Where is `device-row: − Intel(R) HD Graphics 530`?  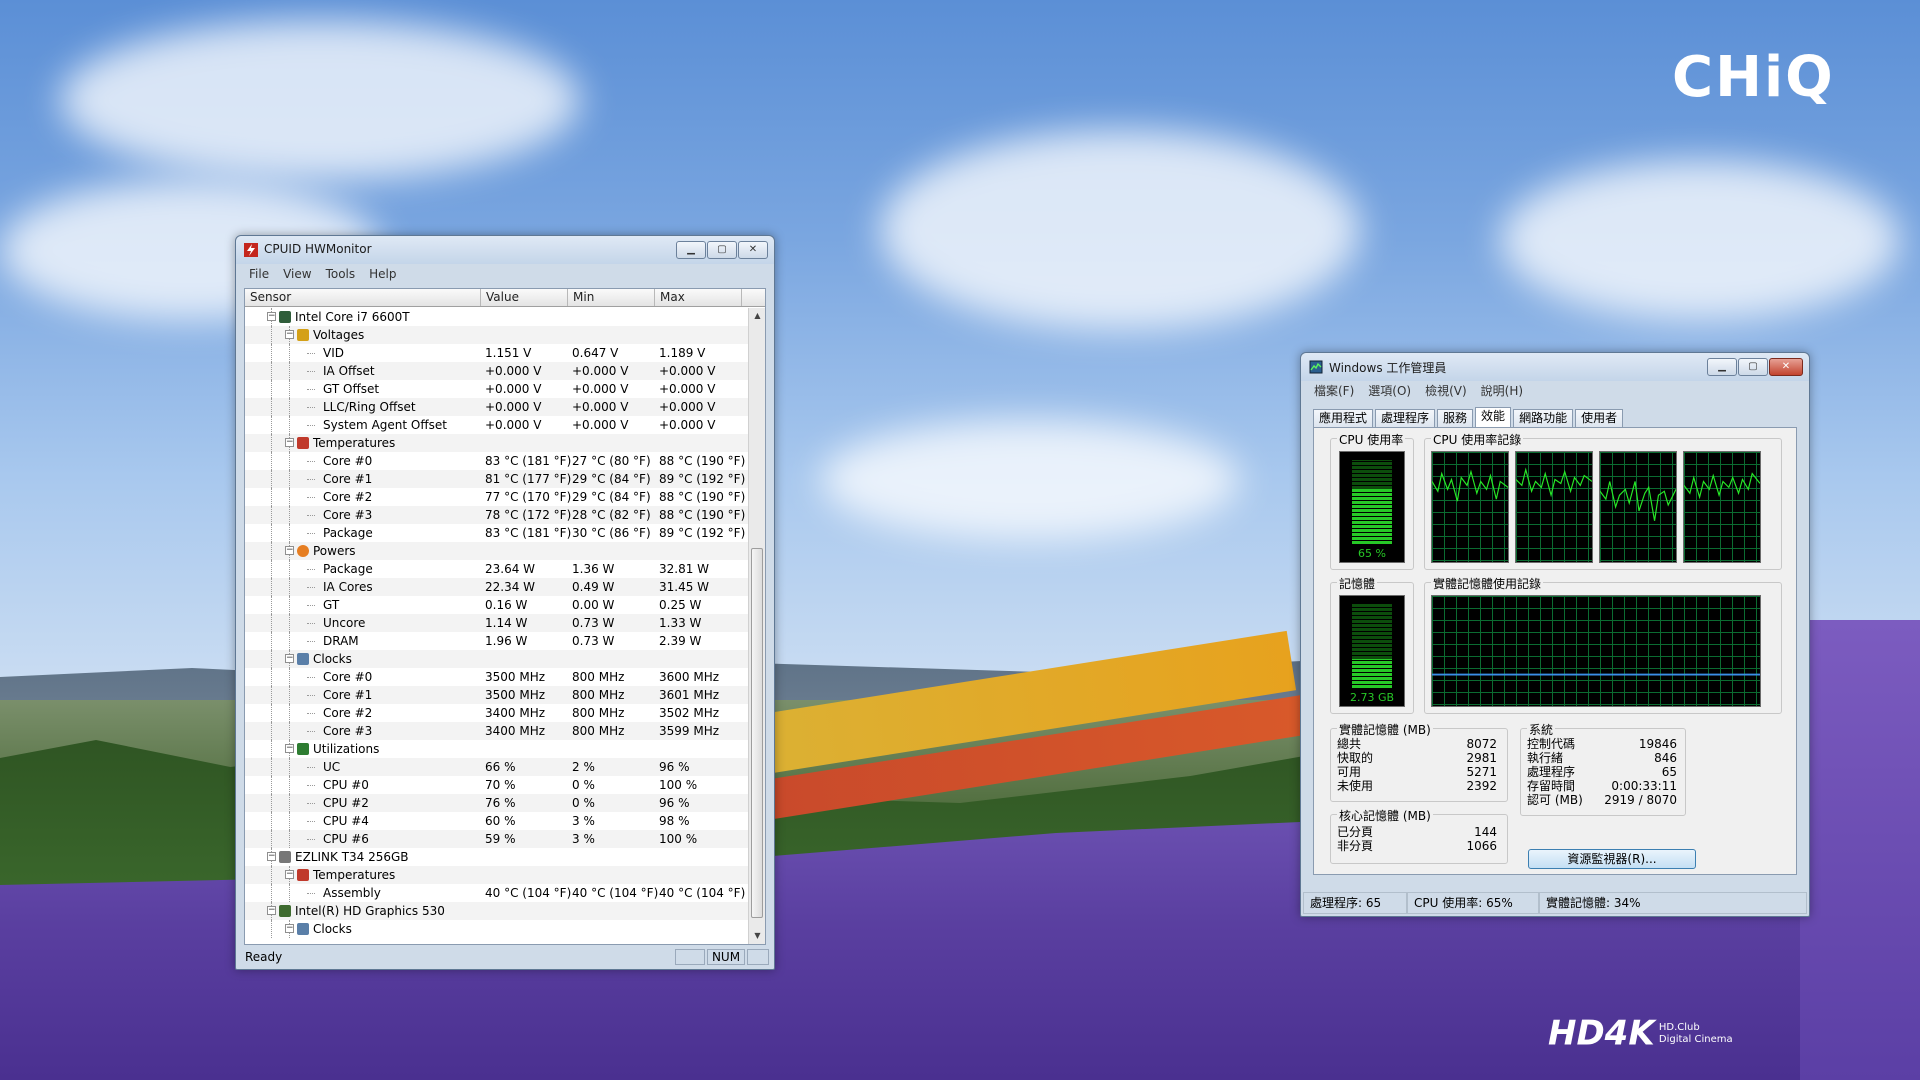
device-row: − Intel(R) HD Graphics 530 is located at coordinates (496, 911).